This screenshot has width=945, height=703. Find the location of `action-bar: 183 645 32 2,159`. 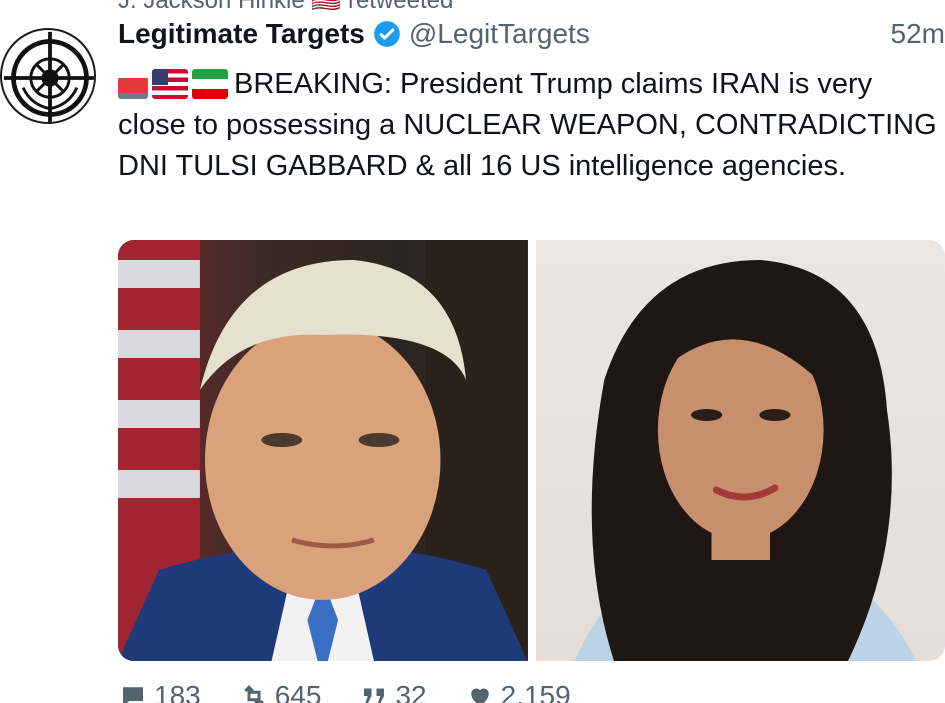

action-bar: 183 645 32 2,159 is located at coordinates (344, 691).